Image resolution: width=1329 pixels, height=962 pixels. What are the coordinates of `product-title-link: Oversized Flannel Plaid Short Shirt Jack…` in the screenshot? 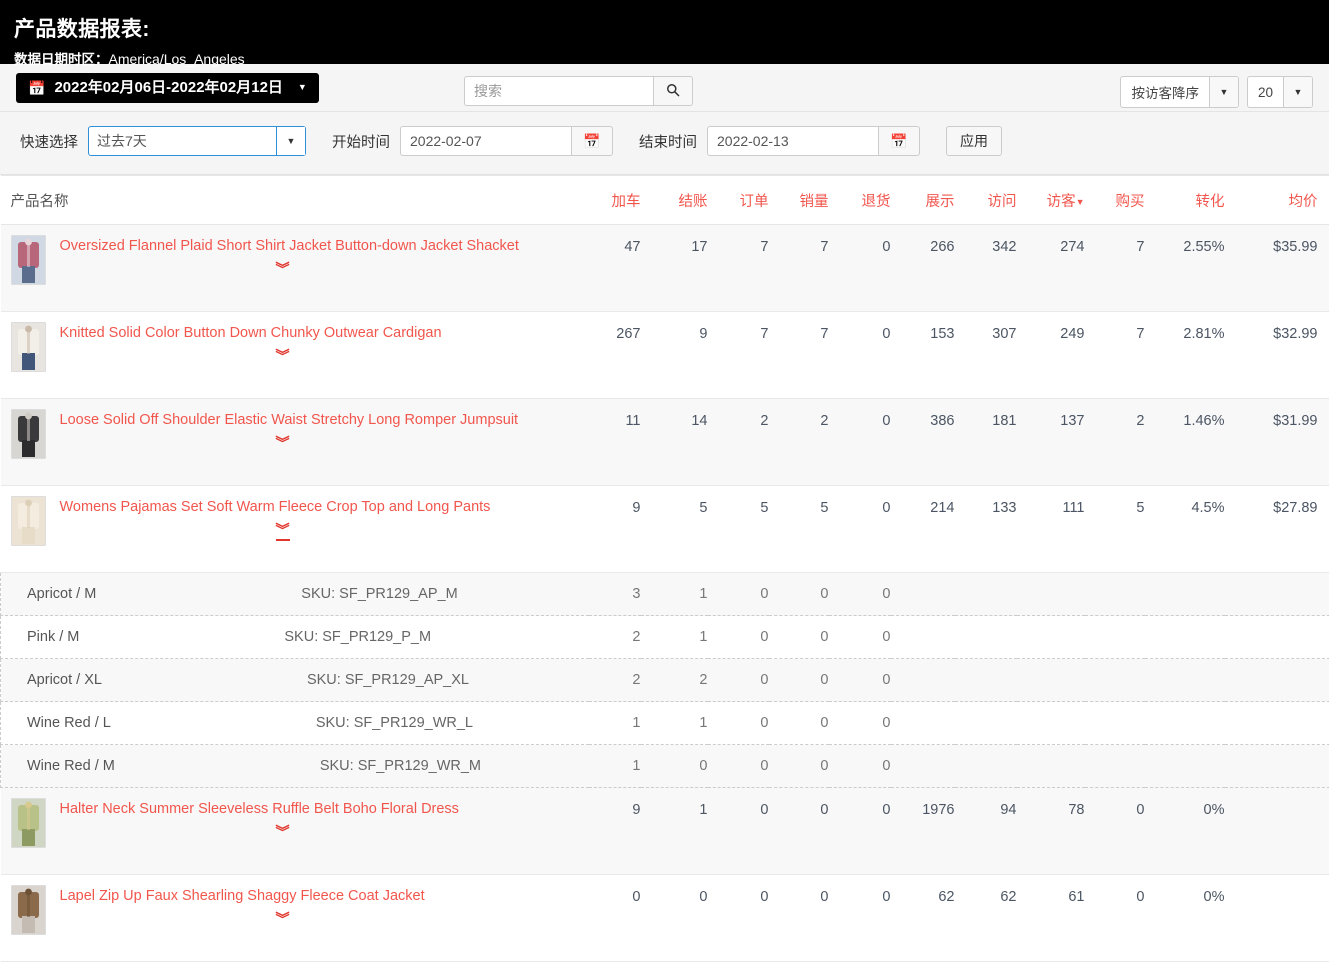 It's located at (289, 245).